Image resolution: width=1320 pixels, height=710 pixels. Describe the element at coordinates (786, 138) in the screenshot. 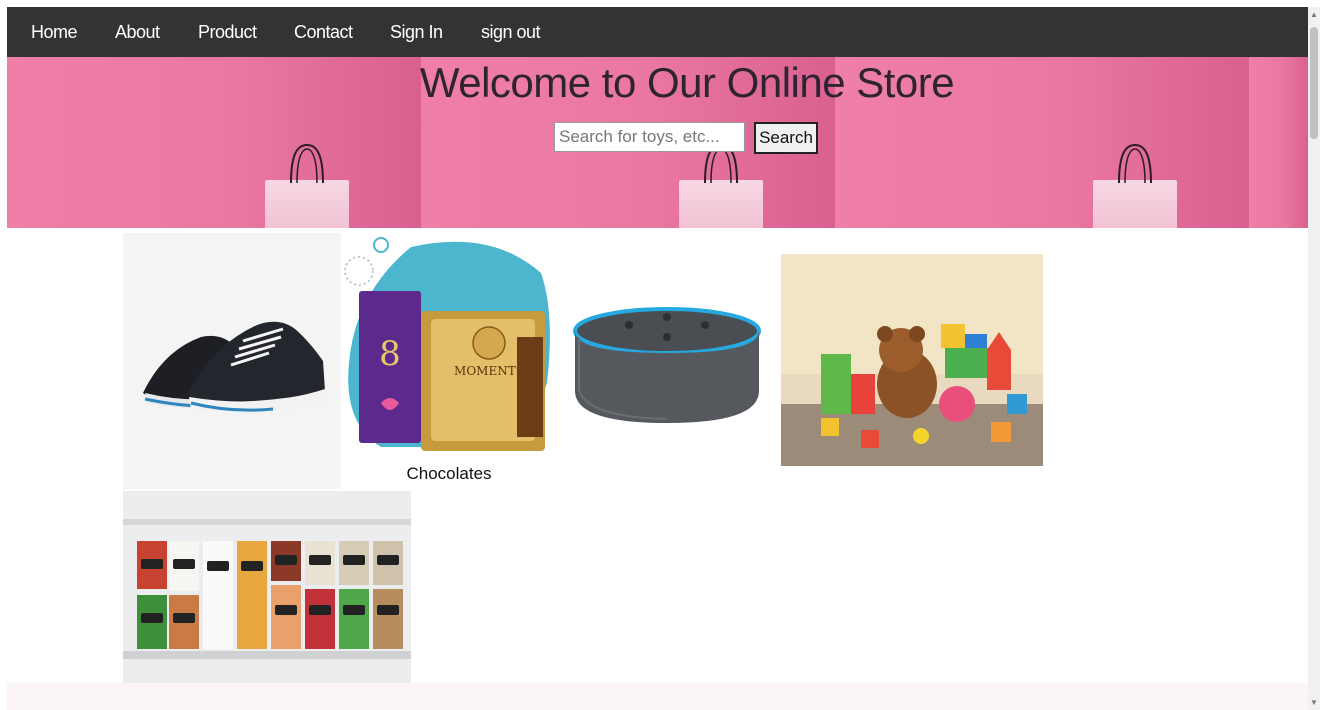

I see `search-button: Search` at that location.